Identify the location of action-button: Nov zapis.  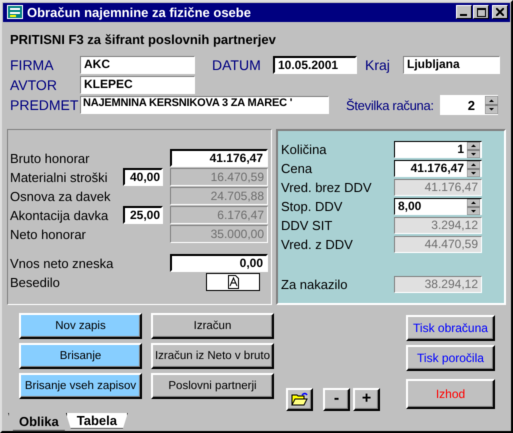
(80, 325).